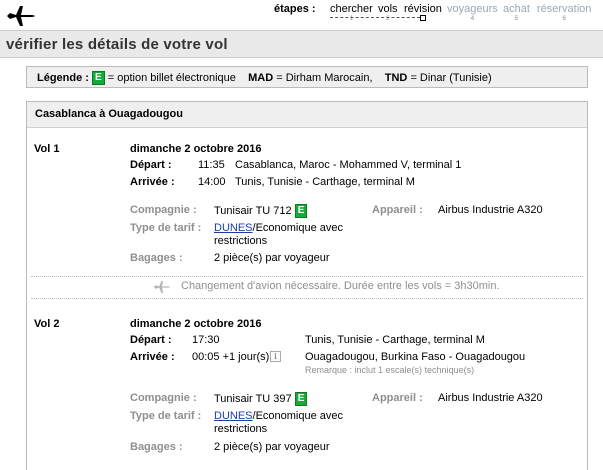 The image size is (603, 470). What do you see at coordinates (295, 9) in the screenshot?
I see `steps-label: étapes :` at bounding box center [295, 9].